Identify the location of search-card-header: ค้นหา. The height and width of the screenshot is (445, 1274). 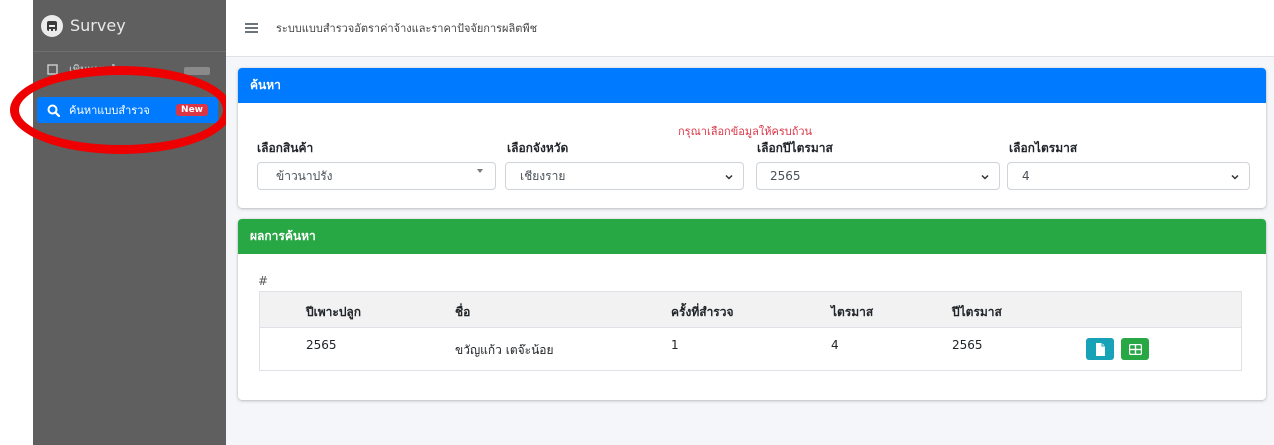
(752, 85).